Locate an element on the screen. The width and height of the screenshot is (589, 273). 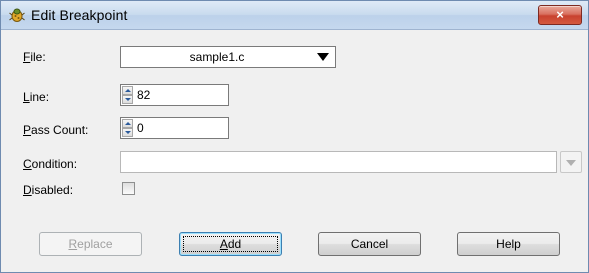
file-label: File: is located at coordinates (34, 57).